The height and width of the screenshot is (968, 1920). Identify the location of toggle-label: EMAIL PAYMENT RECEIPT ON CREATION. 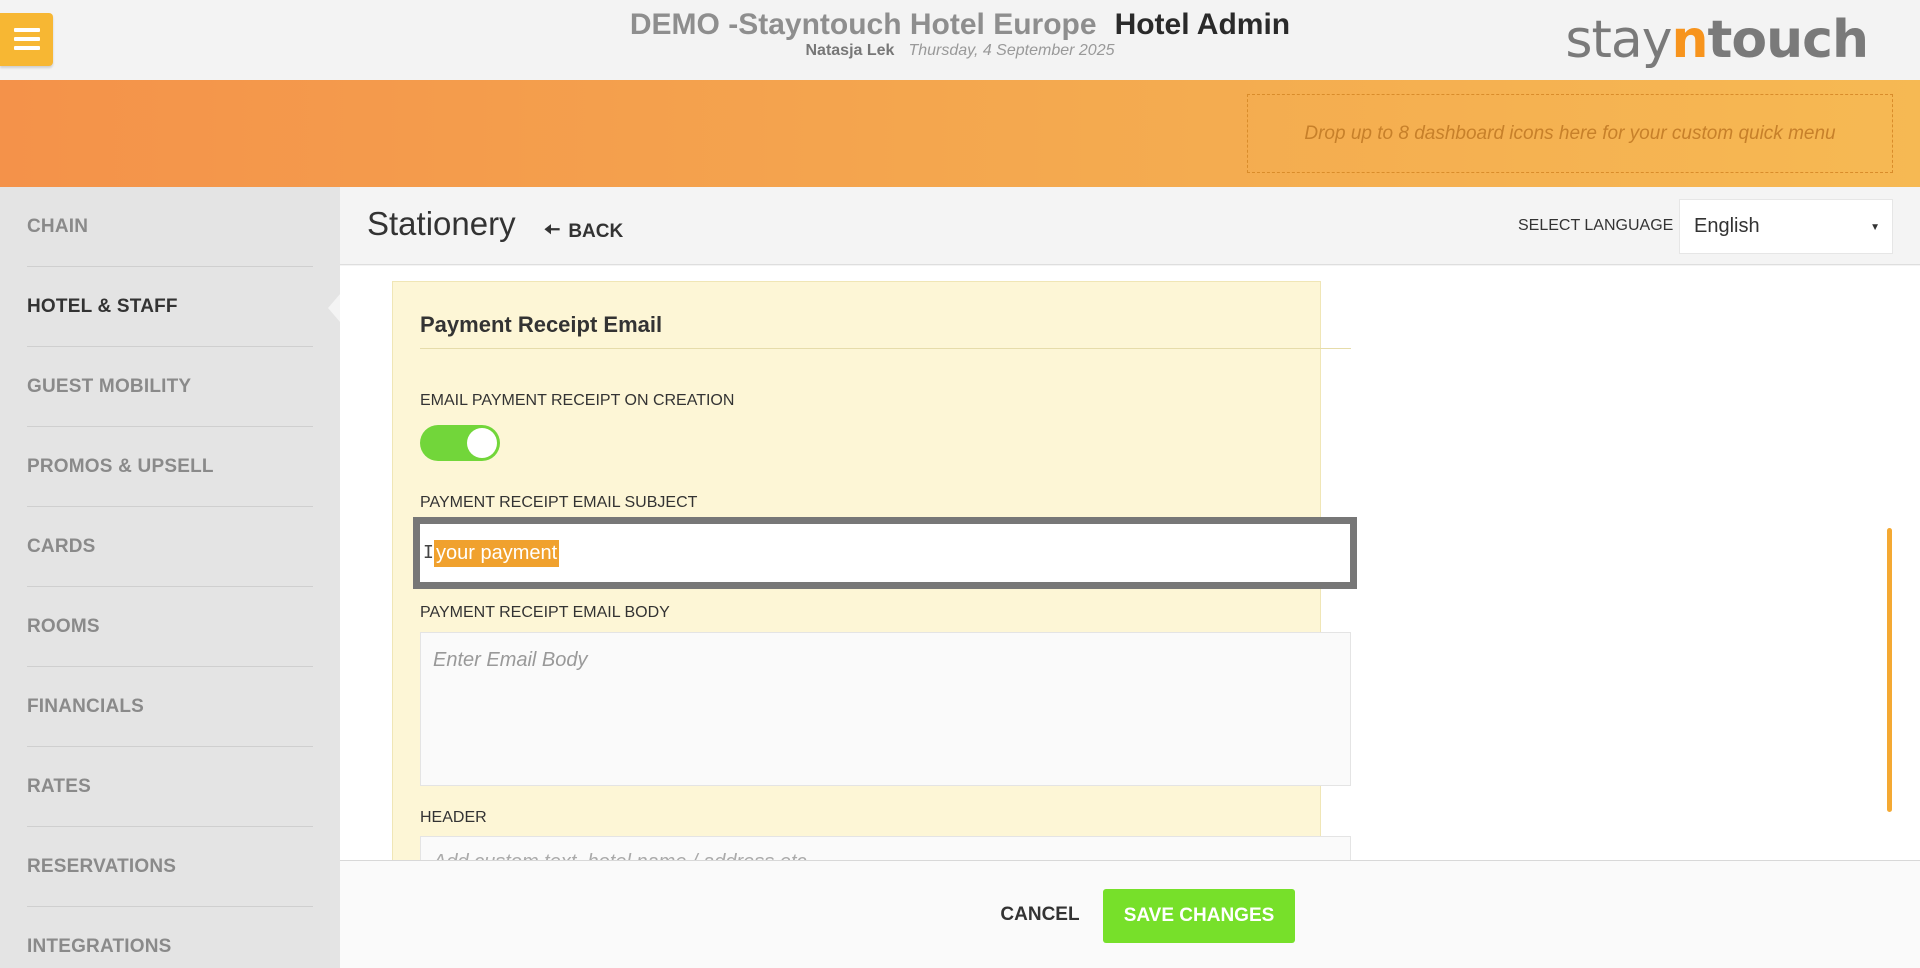
(577, 400).